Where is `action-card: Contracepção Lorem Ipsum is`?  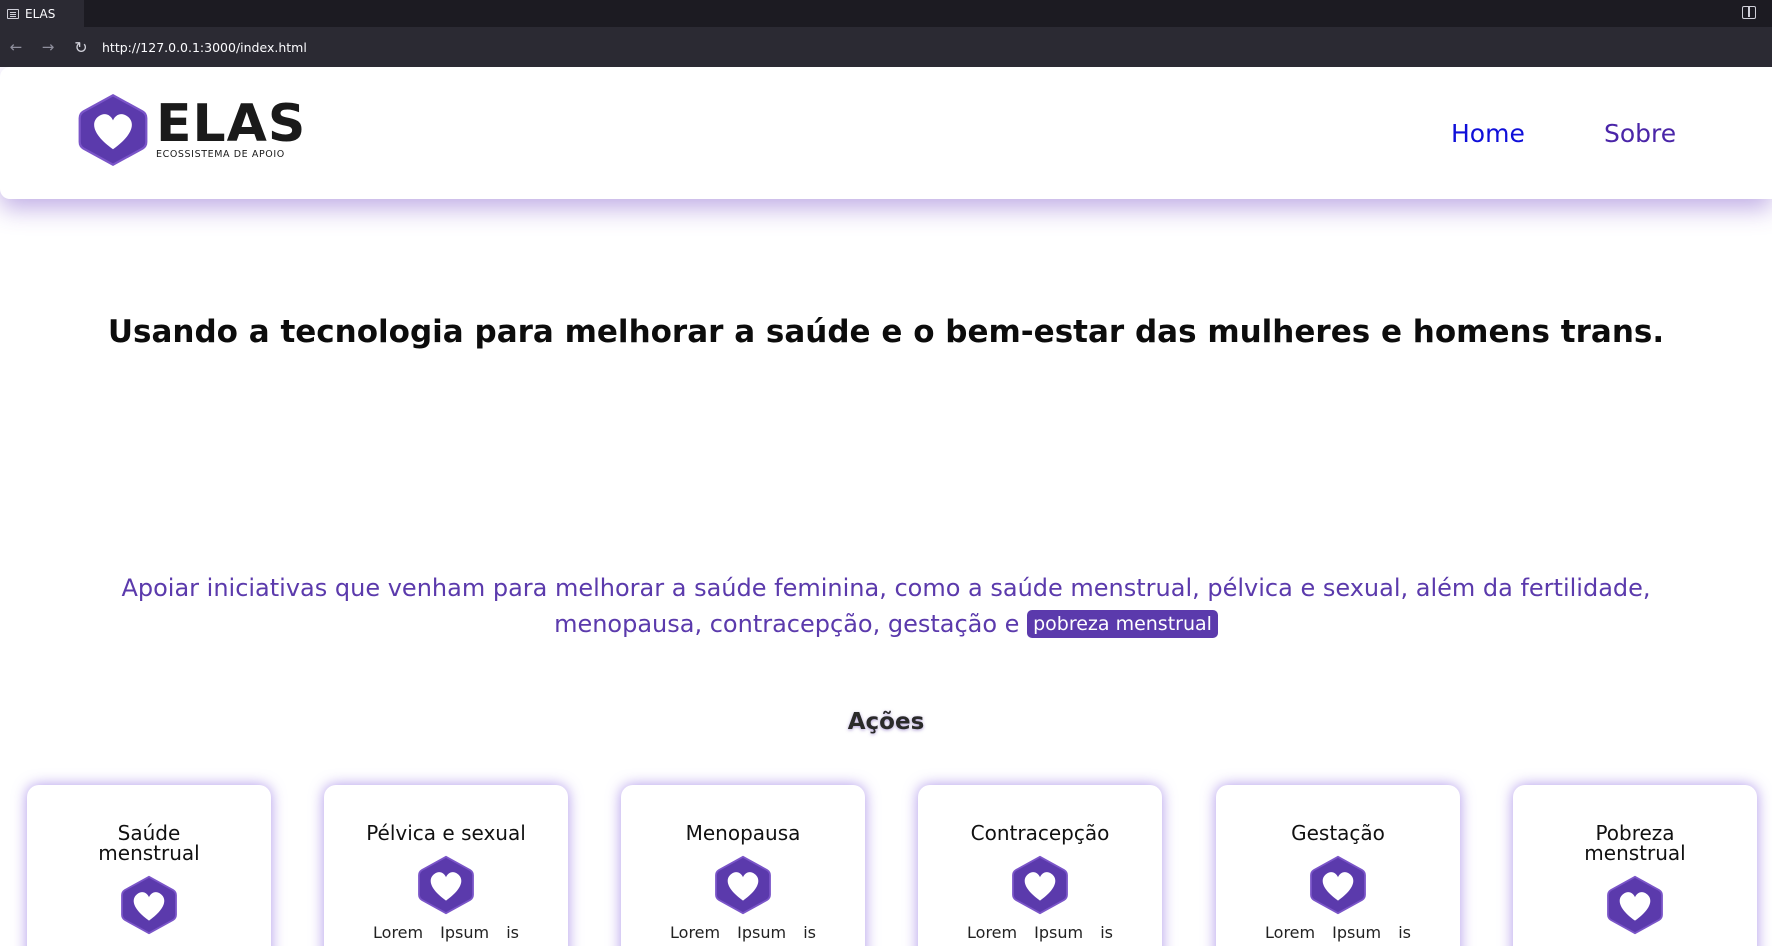
action-card: Contracepção Lorem Ipsum is is located at coordinates (1040, 865).